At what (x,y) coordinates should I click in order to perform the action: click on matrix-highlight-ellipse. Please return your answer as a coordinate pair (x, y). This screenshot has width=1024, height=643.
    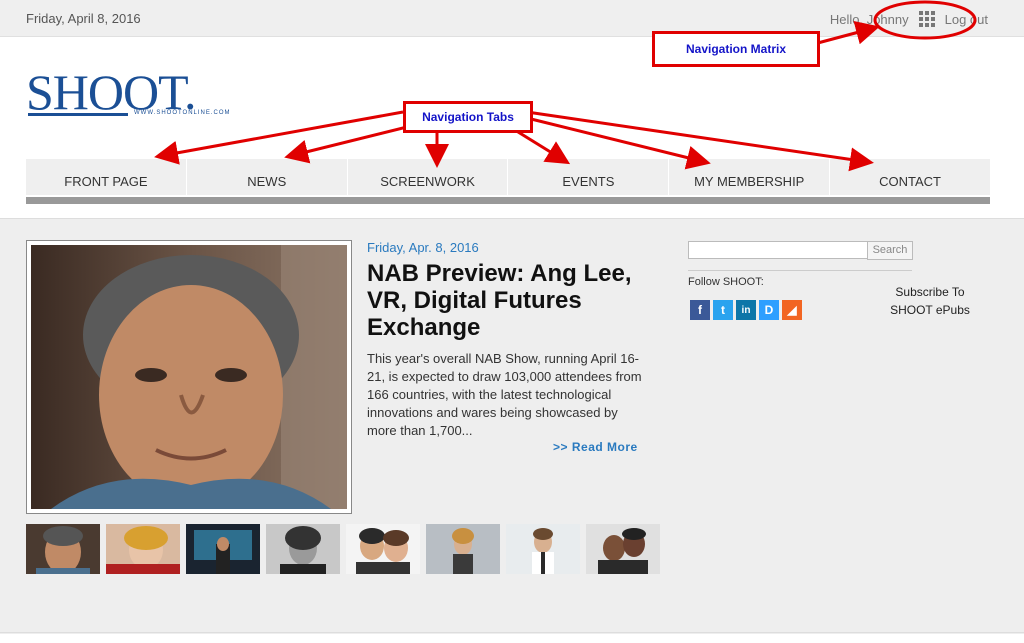
    Looking at the image, I should click on (925, 20).